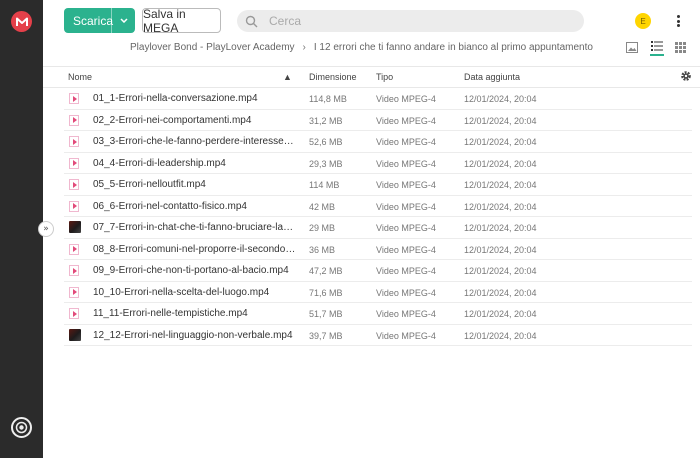  I want to click on file-size: 51,7 MB, so click(326, 314).